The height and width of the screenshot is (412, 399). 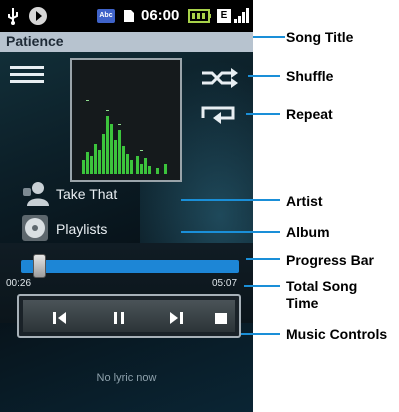 I want to click on label-total-song-time: Total Song Time, so click(x=322, y=294).